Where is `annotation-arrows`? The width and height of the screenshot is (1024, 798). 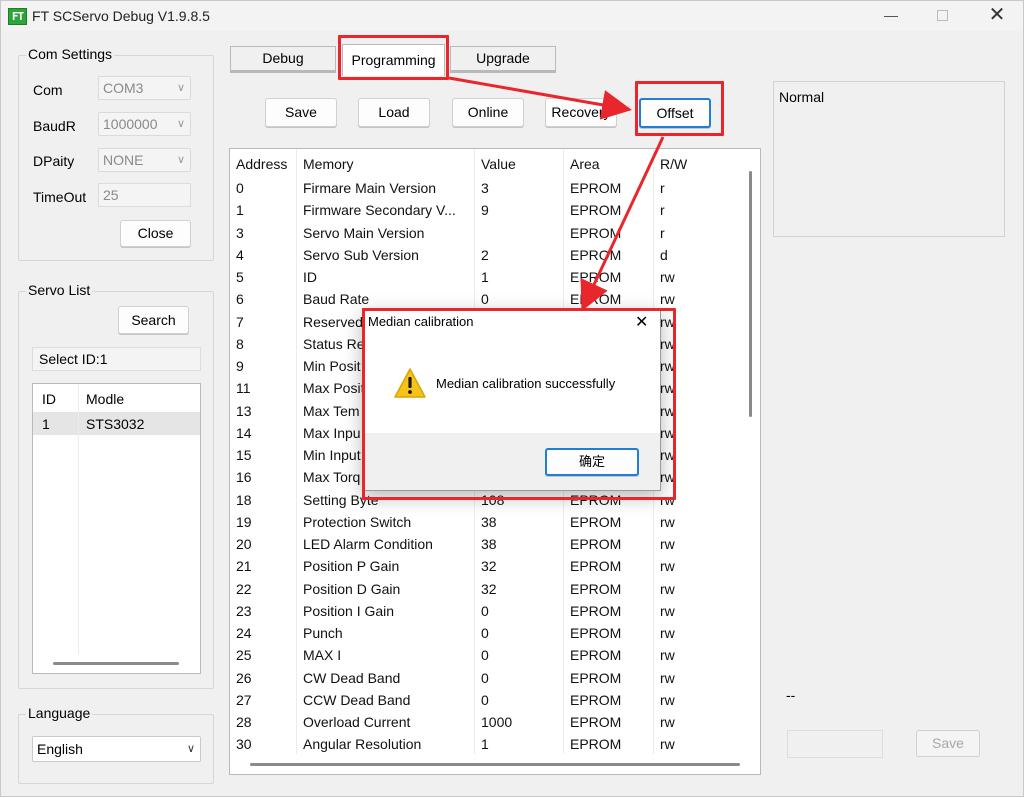 annotation-arrows is located at coordinates (556, 194).